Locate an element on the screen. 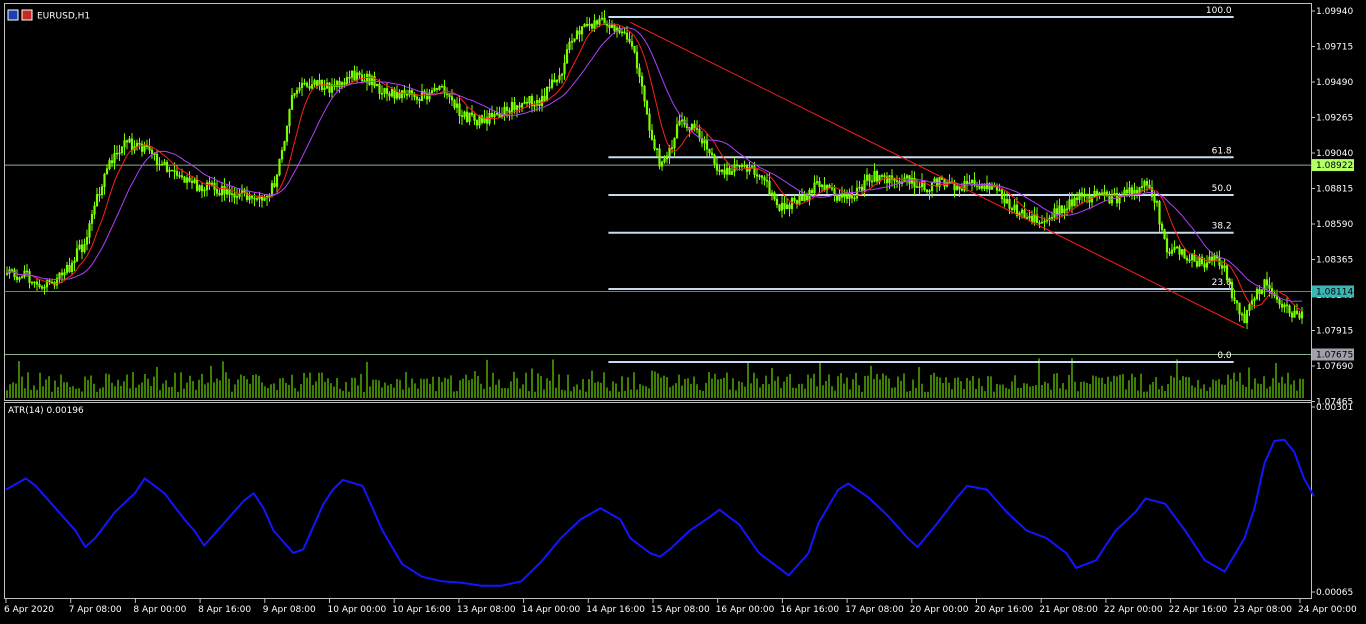 This screenshot has height=624, width=1366. time-tick-label: 22 Apr 16:00 is located at coordinates (1198, 610).